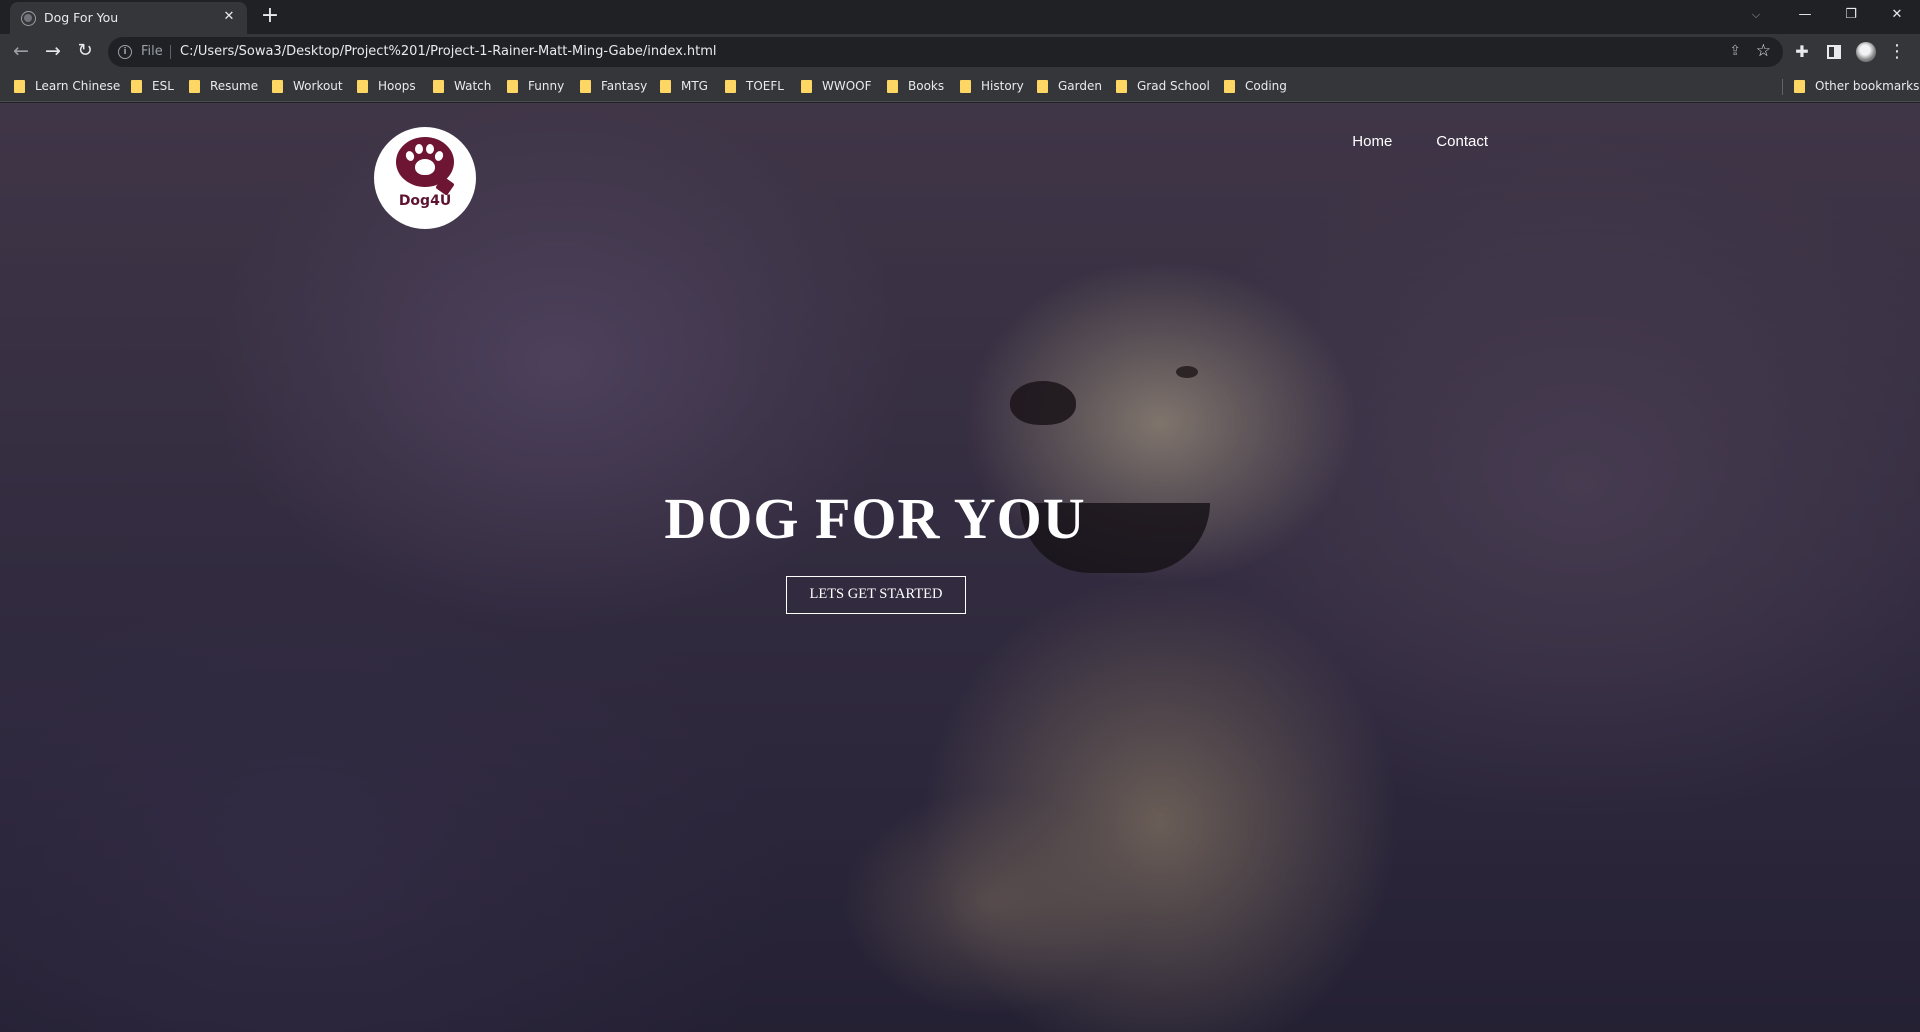 The image size is (1920, 1032). Describe the element at coordinates (397, 86) in the screenshot. I see `bookmark-label: Hoops` at that location.